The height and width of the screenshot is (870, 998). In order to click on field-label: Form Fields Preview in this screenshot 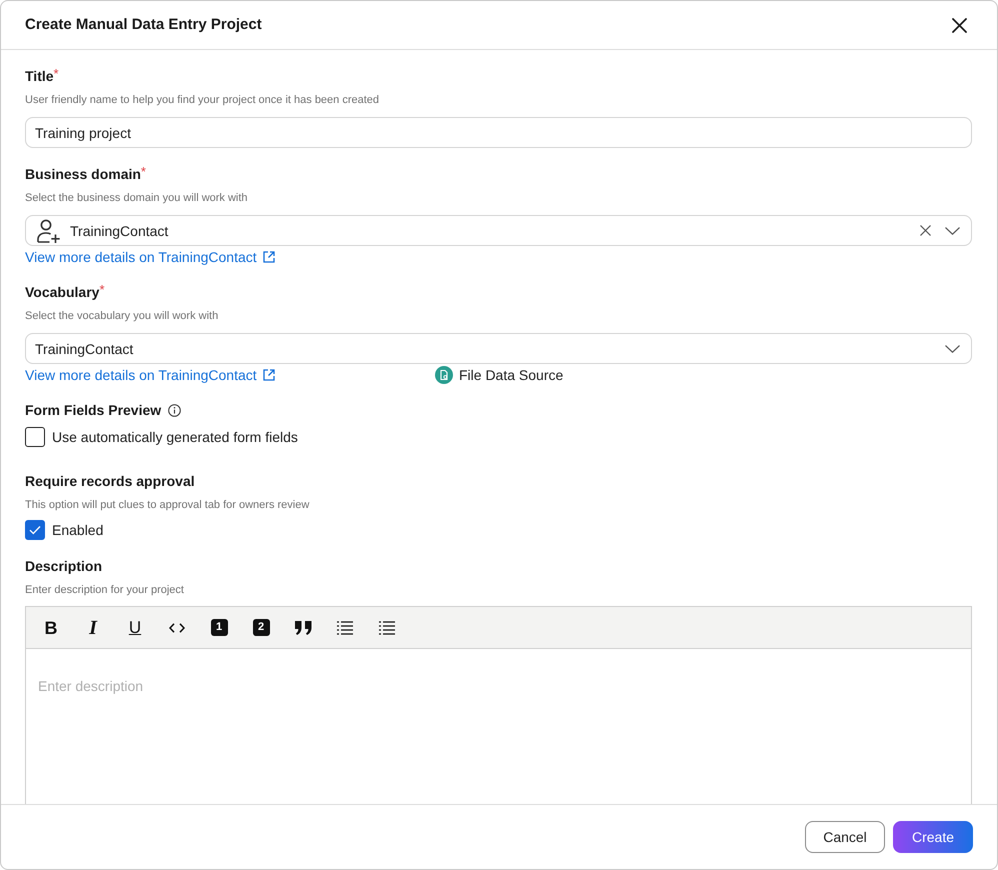, I will do `click(93, 410)`.